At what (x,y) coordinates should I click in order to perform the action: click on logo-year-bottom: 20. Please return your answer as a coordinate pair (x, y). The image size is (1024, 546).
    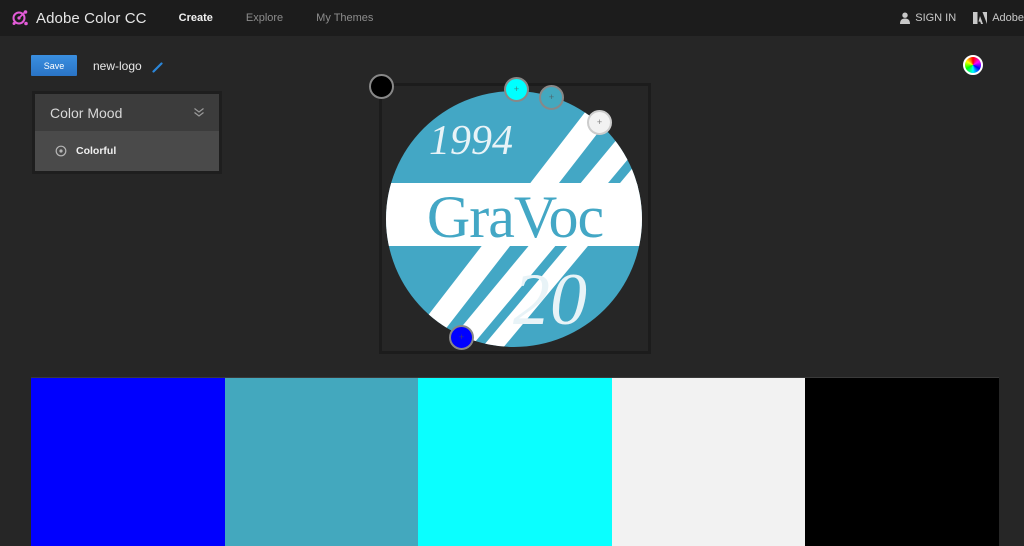
    Looking at the image, I should click on (550, 300).